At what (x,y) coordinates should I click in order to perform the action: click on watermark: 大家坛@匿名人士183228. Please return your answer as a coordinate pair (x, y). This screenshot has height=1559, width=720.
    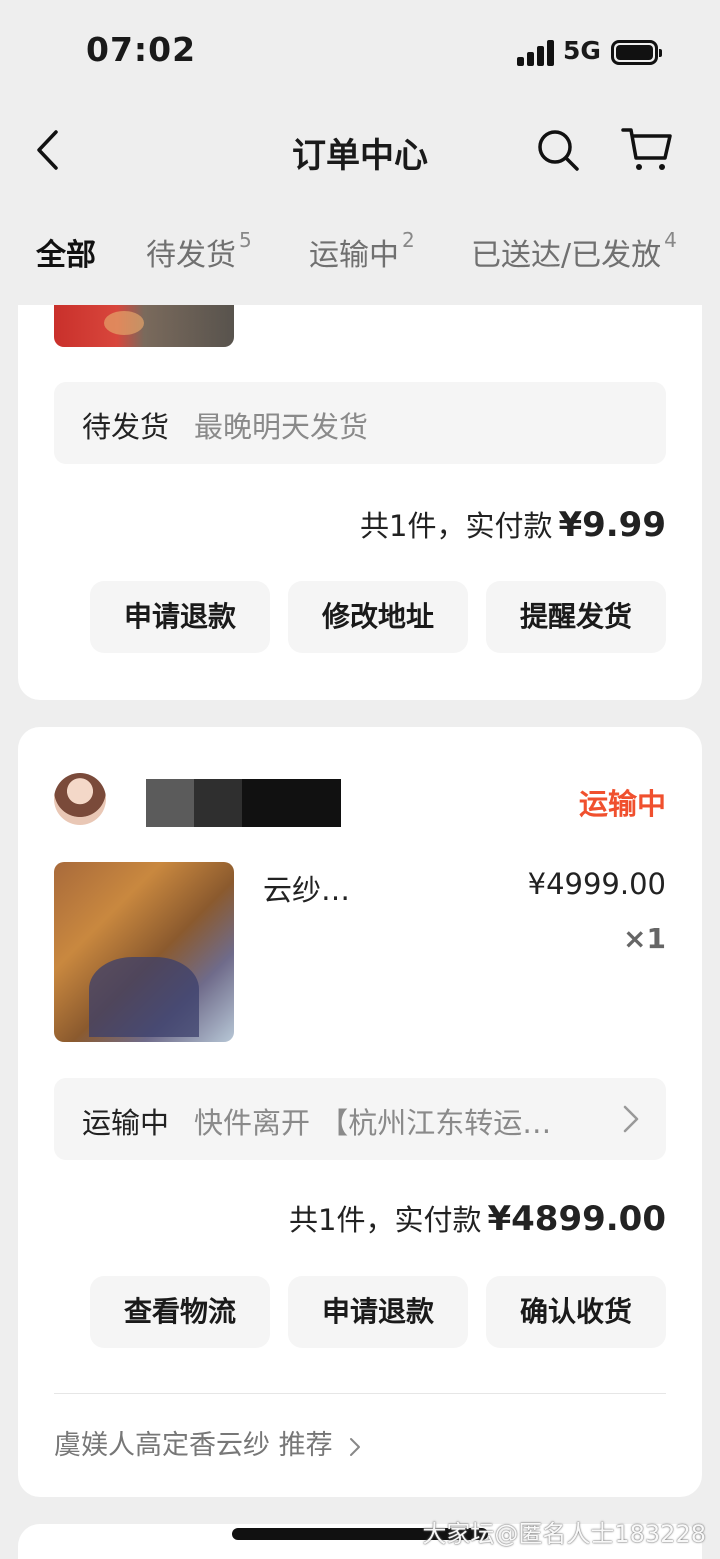
    Looking at the image, I should click on (564, 1534).